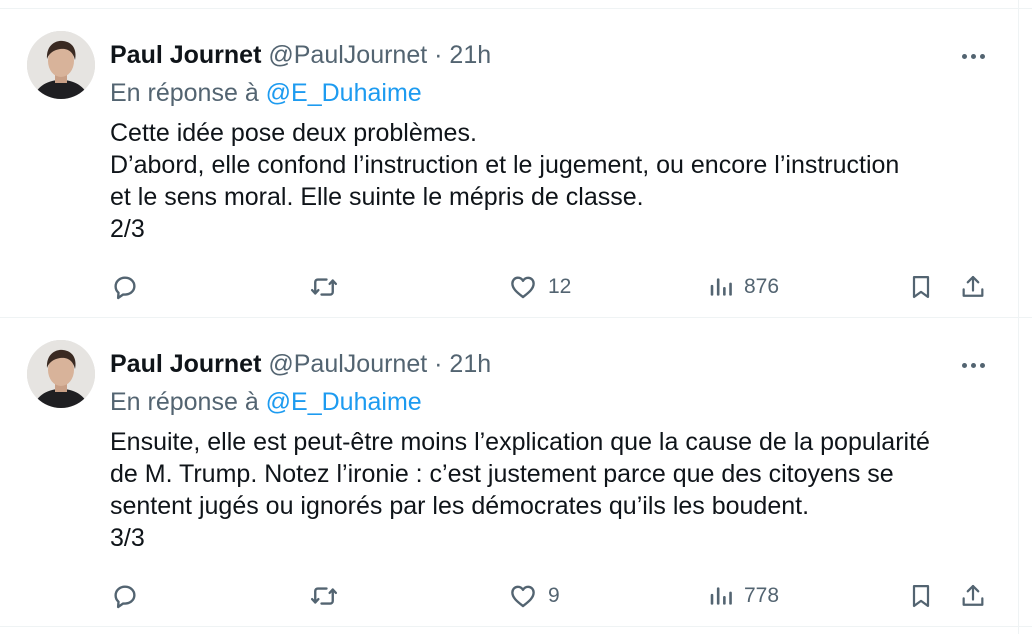 This screenshot has height=634, width=1032. I want to click on tweet-text-line: 3/3, so click(127, 538).